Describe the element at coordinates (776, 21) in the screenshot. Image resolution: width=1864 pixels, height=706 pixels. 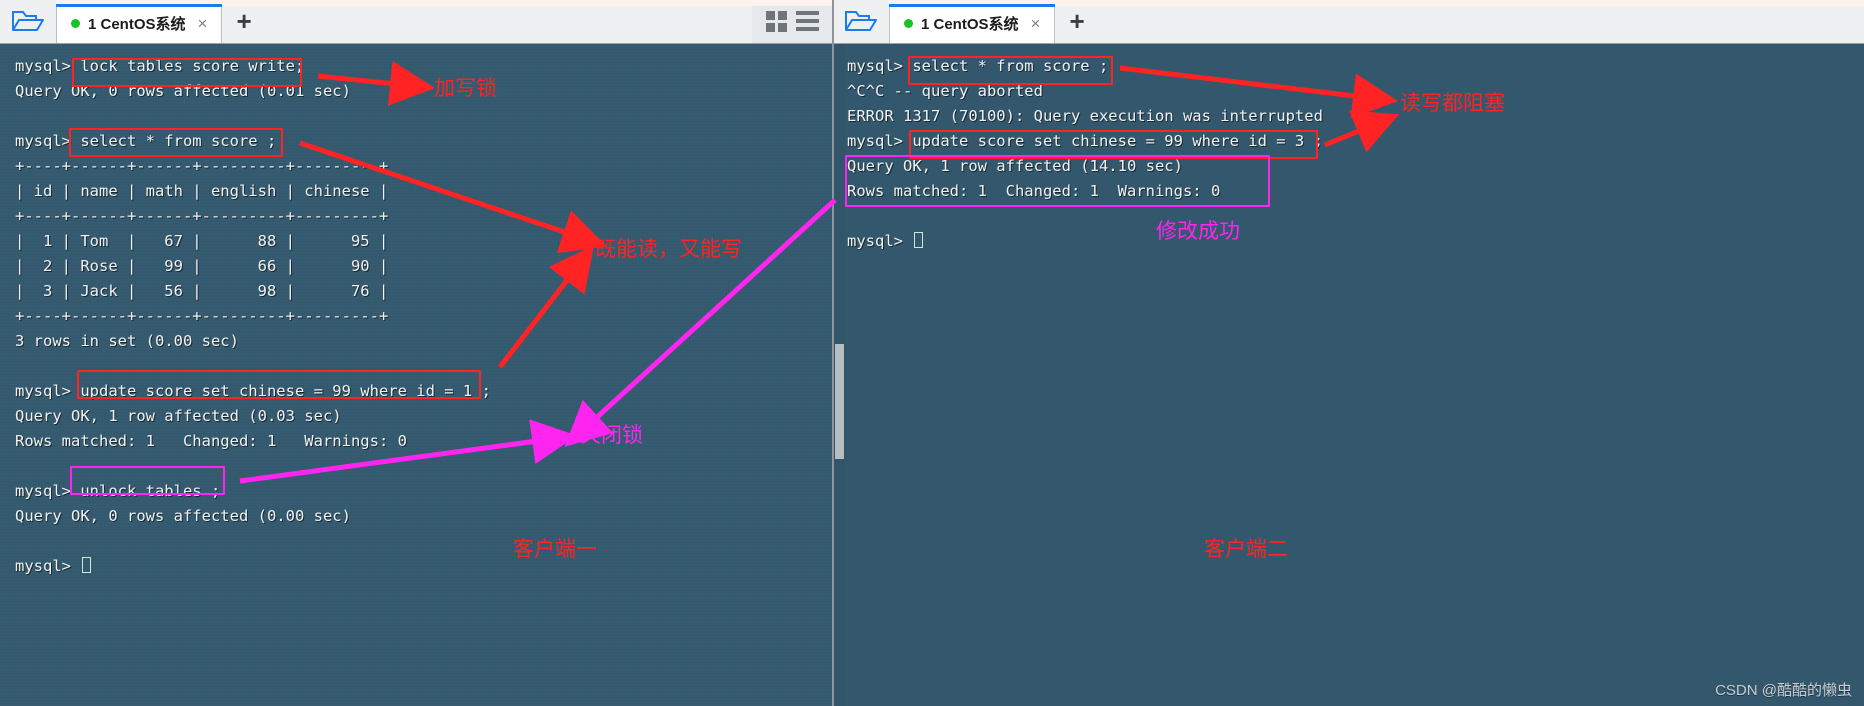
I see `grid-view-icon` at that location.